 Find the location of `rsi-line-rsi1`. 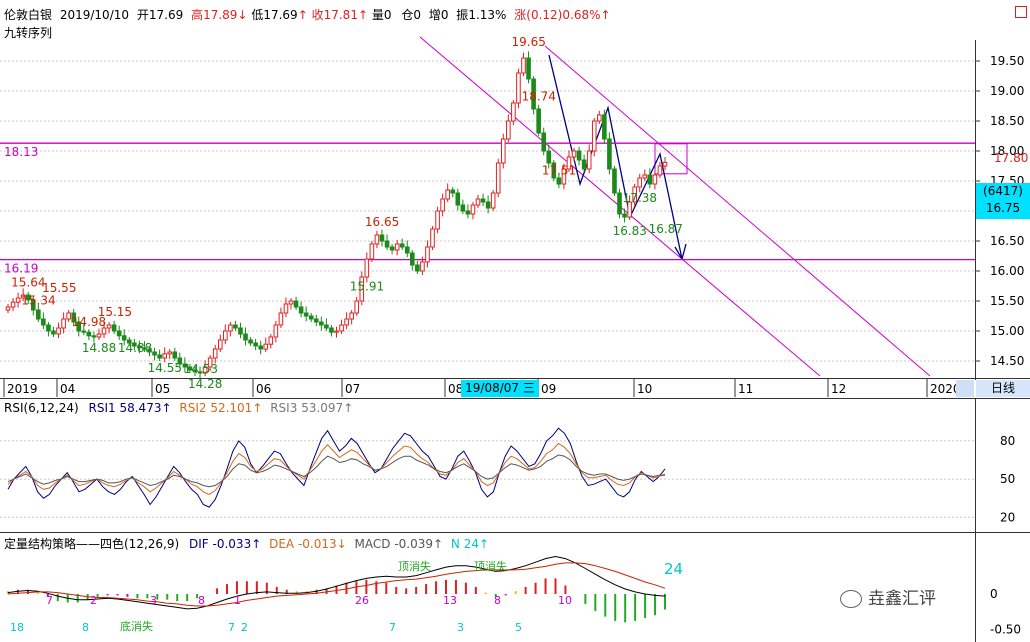

rsi-line-rsi1 is located at coordinates (336, 467).